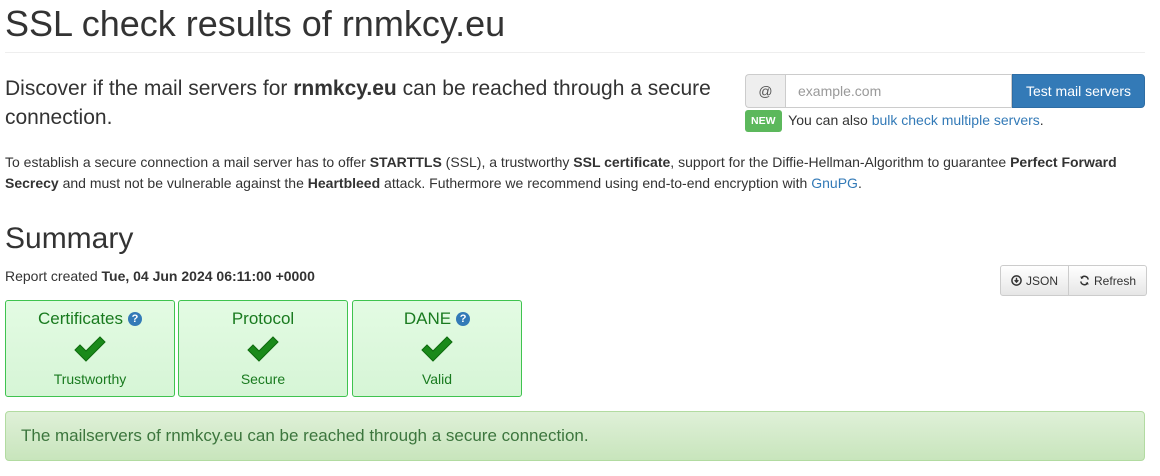  Describe the element at coordinates (263, 379) in the screenshot. I see `protocol-card-status: Secure` at that location.